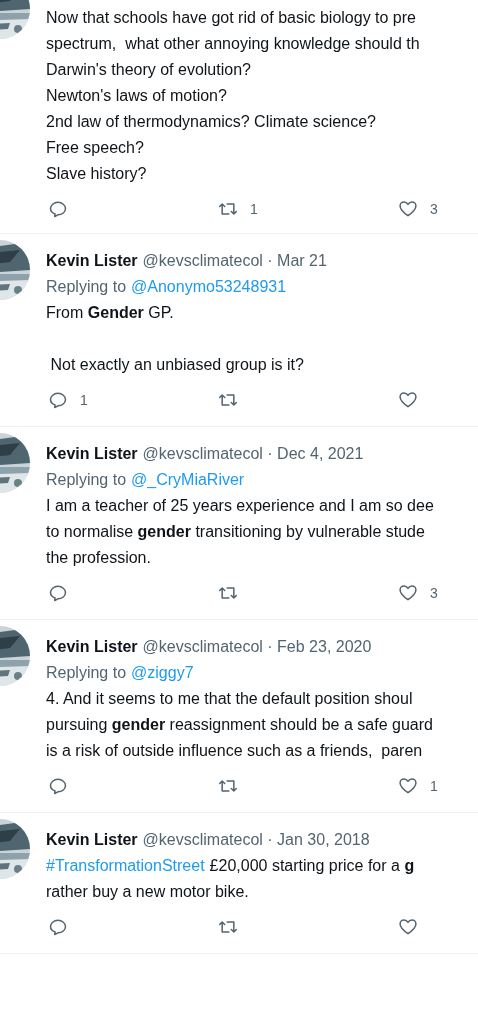 The width and height of the screenshot is (478, 1036). Describe the element at coordinates (231, 18) in the screenshot. I see `tweet-text-line: Now that schools have got rid of basic biology to pre` at that location.